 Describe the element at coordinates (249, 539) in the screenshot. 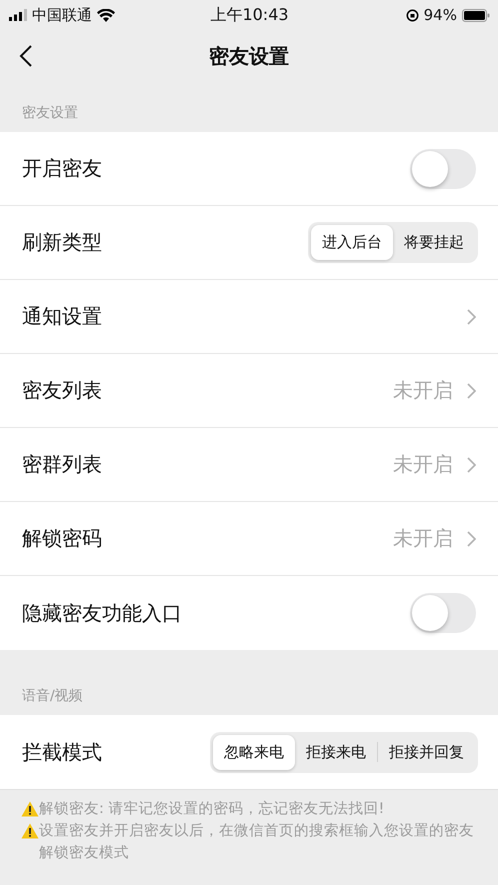

I see `settings-row: 解锁密码 未开启` at that location.